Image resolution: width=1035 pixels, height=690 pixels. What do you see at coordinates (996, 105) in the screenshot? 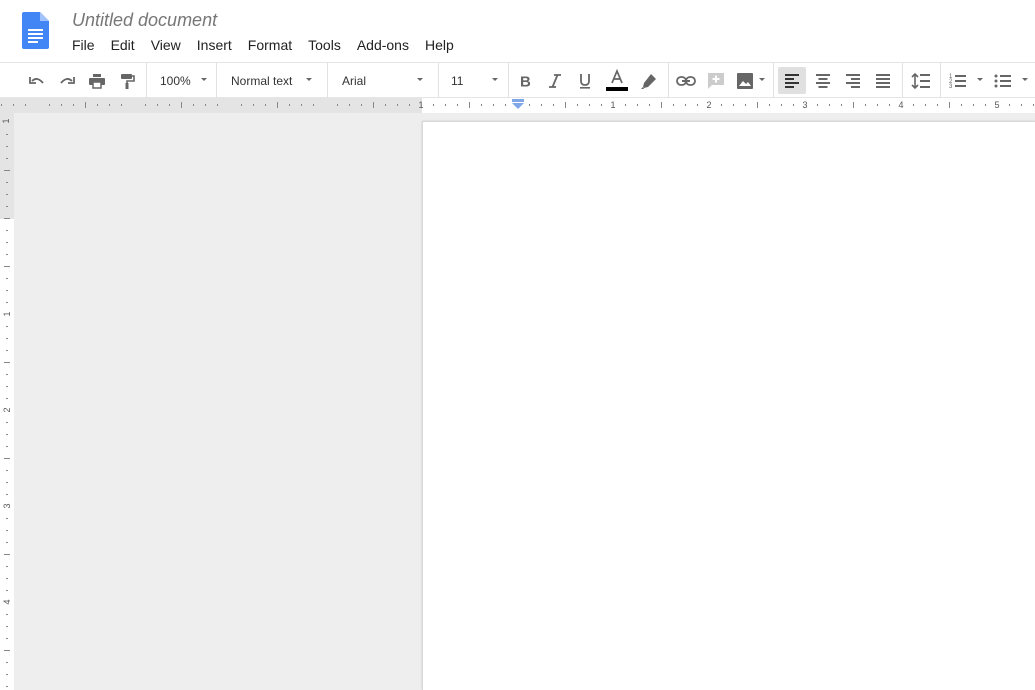
I see `hruler-label: 5` at bounding box center [996, 105].